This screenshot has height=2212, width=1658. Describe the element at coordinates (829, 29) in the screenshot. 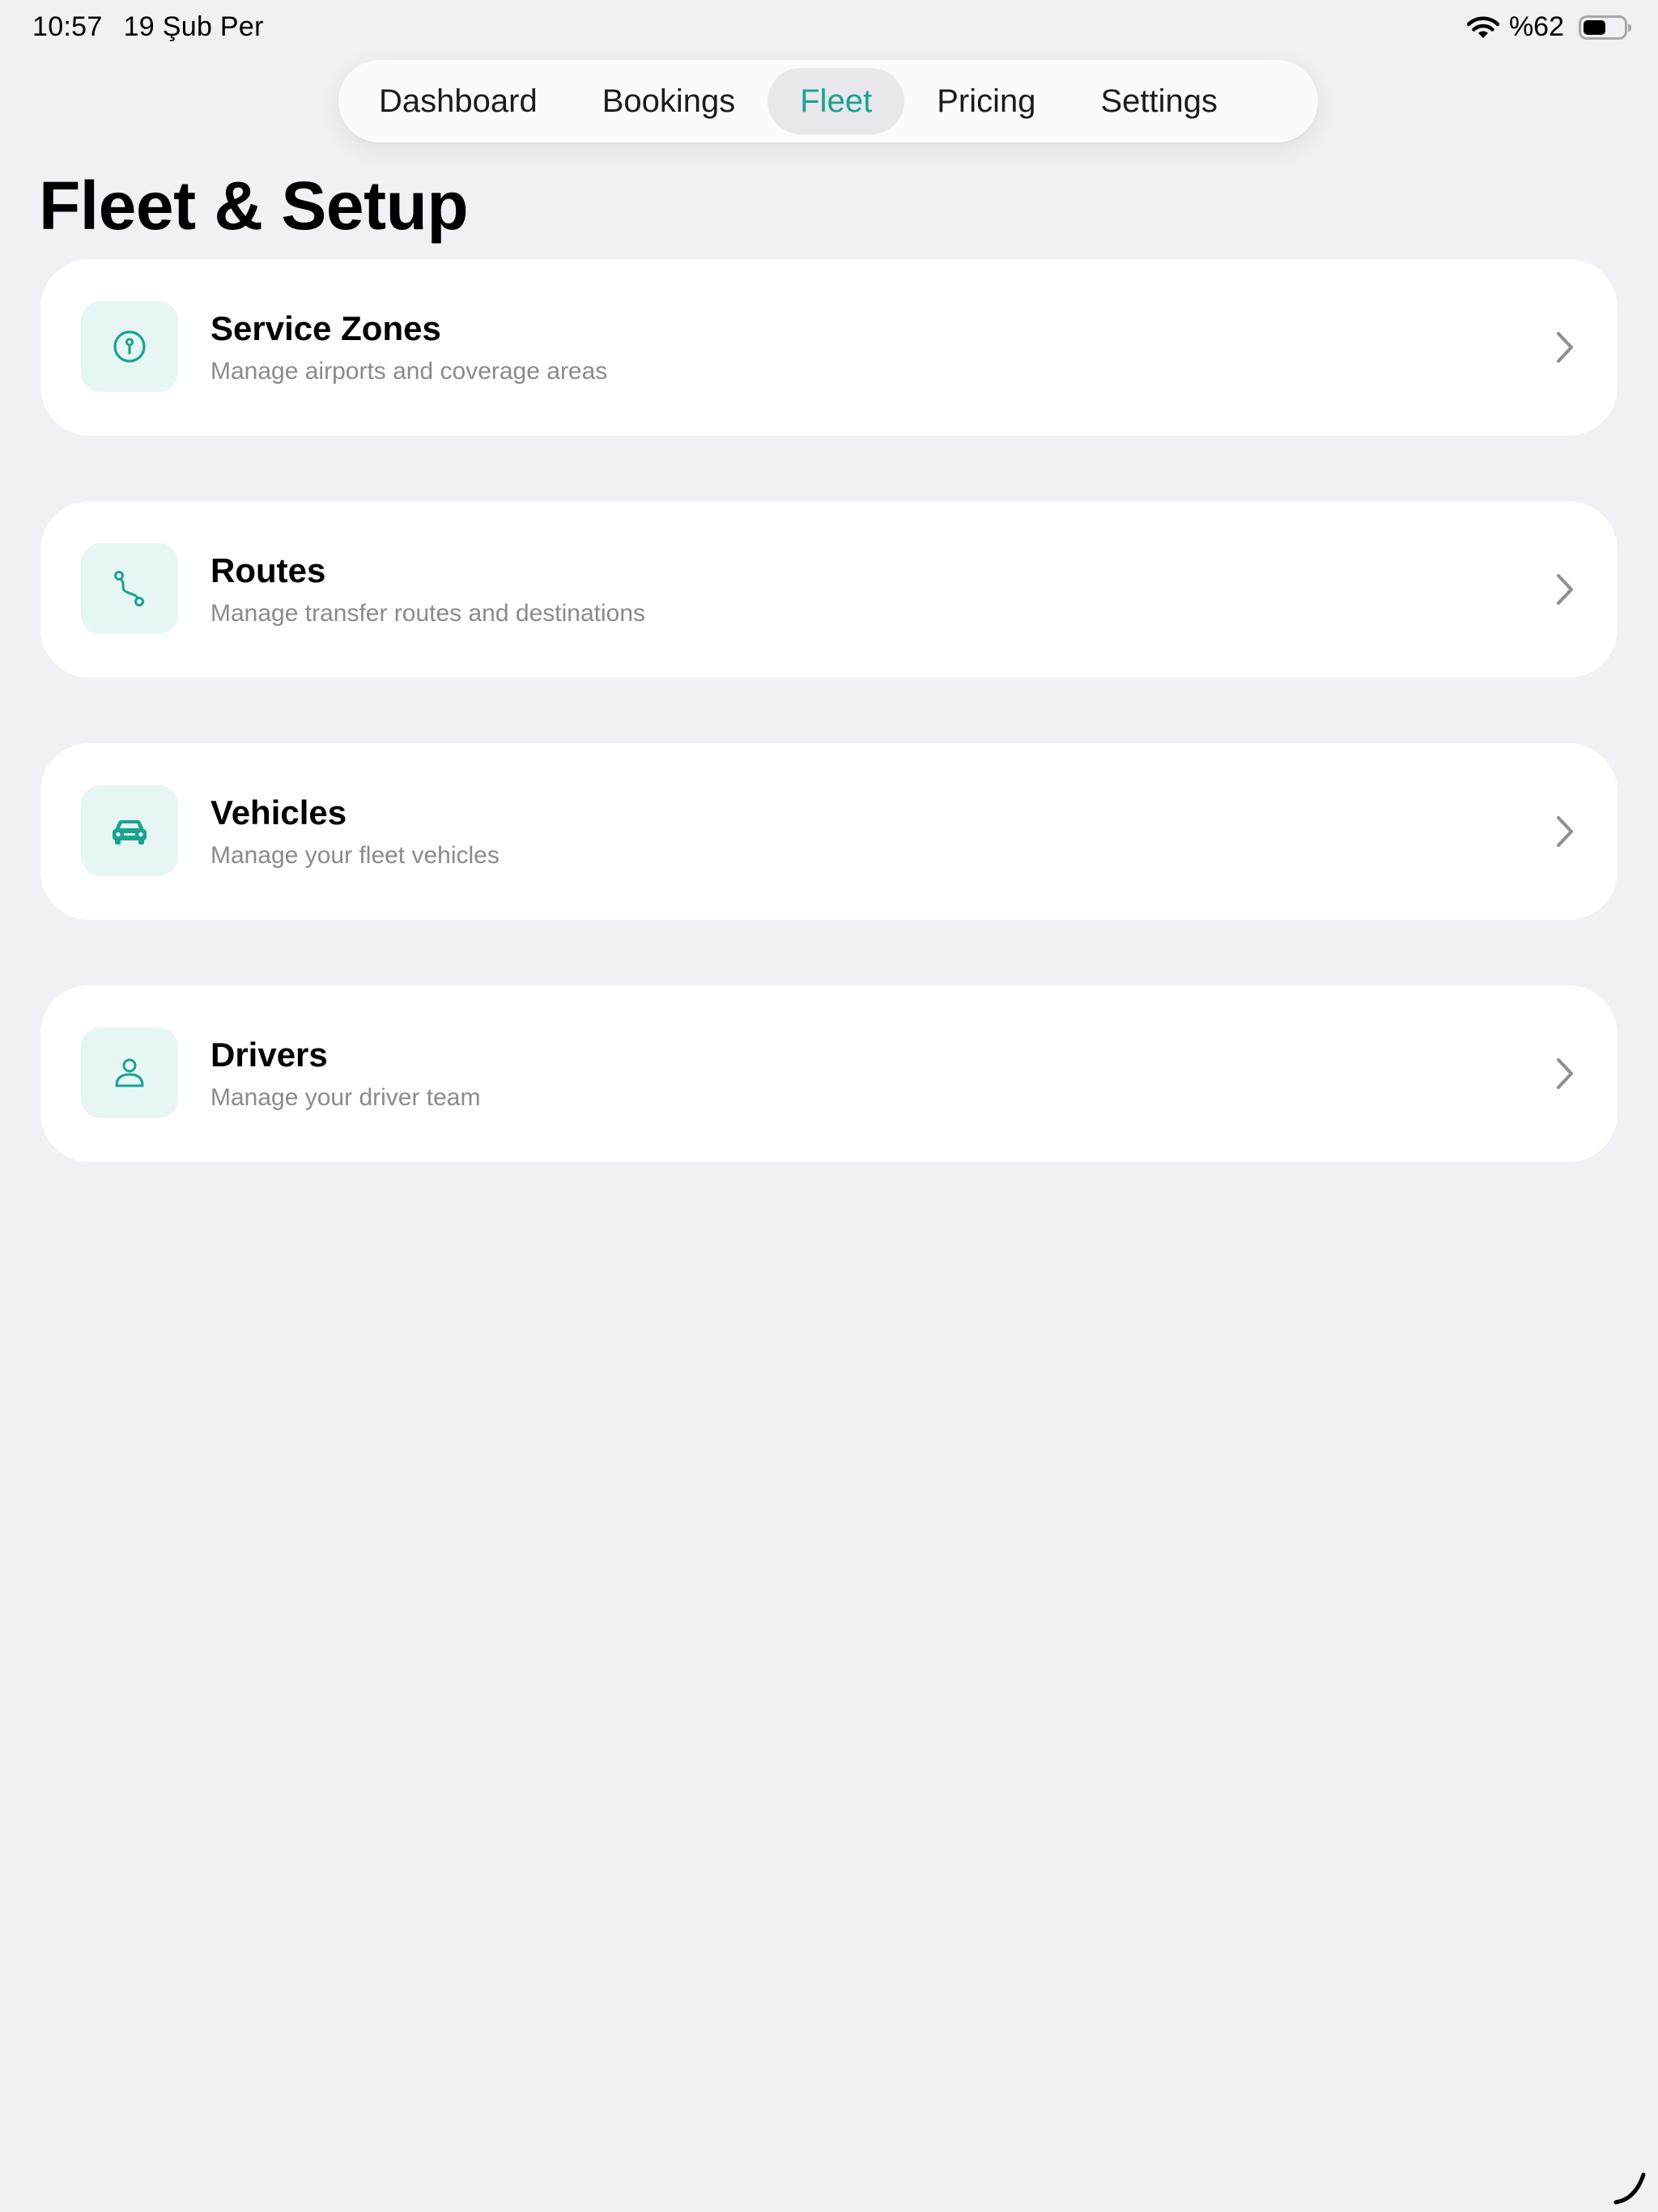

I see `status-bar: 10:57 19 Şub Per %62` at that location.